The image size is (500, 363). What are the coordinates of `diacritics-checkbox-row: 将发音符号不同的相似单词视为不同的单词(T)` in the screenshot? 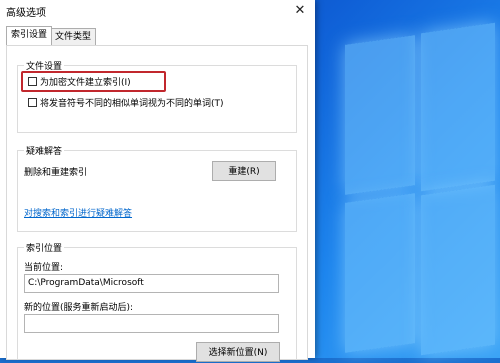 It's located at (126, 102).